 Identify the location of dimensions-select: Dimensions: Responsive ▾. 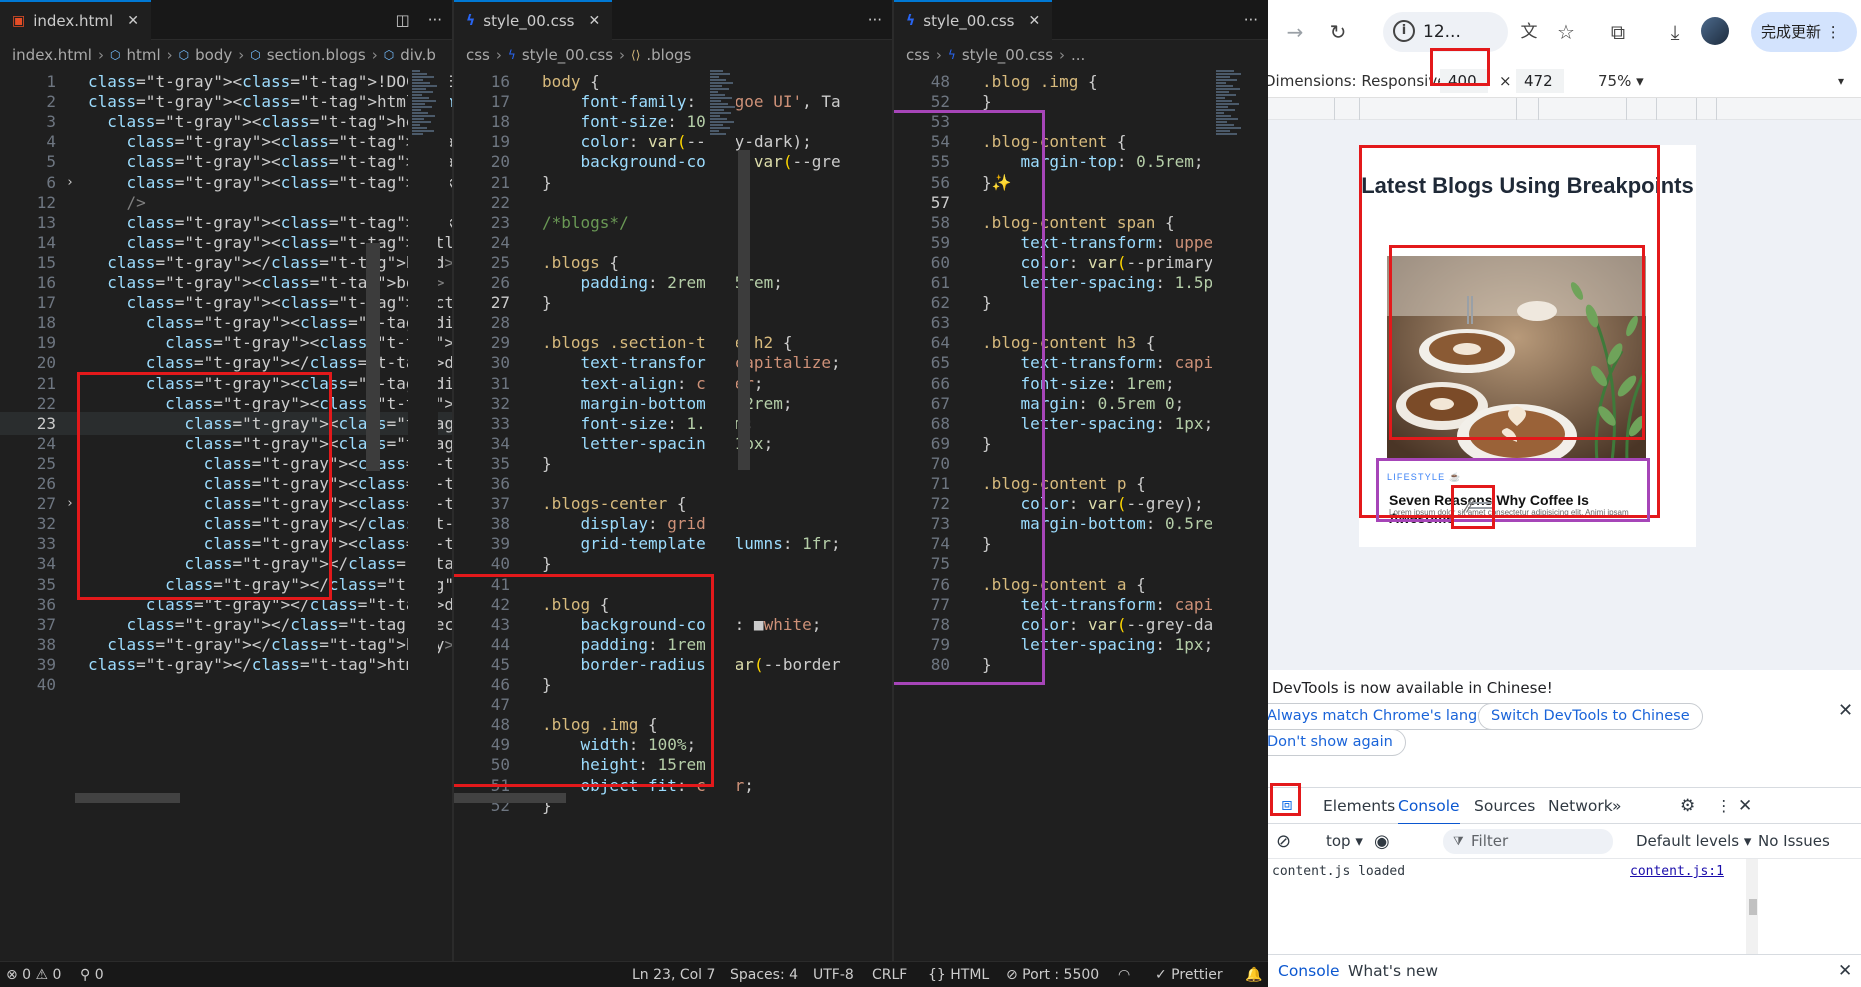
(1363, 81).